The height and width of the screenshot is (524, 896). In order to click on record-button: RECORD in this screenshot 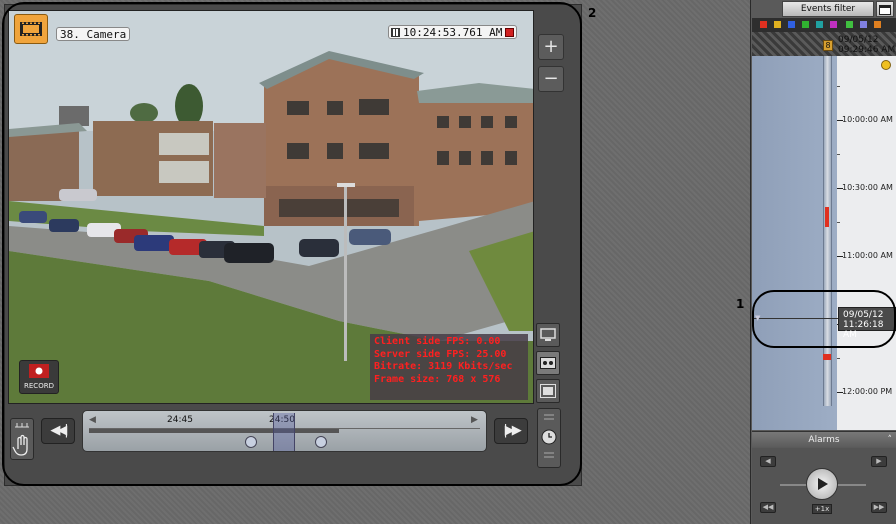, I will do `click(39, 377)`.